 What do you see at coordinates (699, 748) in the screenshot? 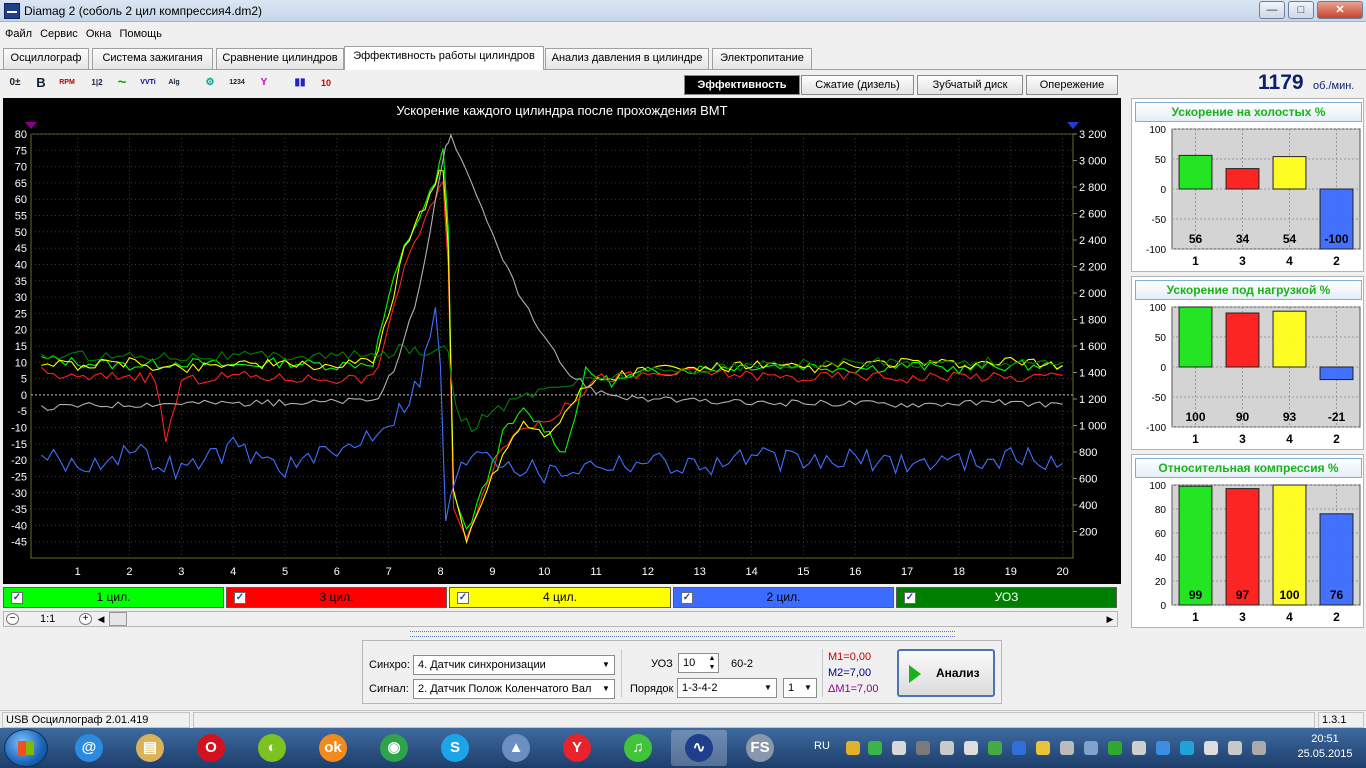
I see `taskbar-app: ∿` at bounding box center [699, 748].